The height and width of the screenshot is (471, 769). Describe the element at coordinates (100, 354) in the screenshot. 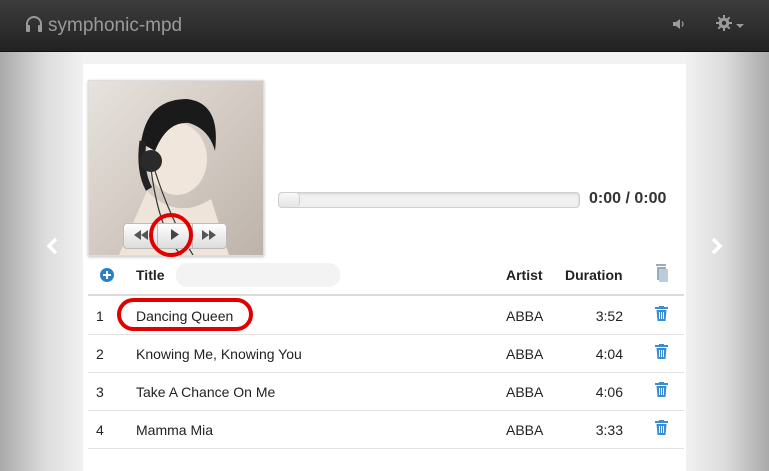

I see `track-number: 2` at that location.